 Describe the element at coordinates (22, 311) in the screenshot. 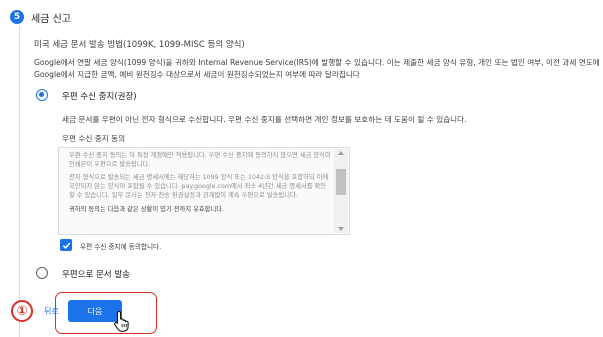

I see `step-marker-badge: ①` at that location.